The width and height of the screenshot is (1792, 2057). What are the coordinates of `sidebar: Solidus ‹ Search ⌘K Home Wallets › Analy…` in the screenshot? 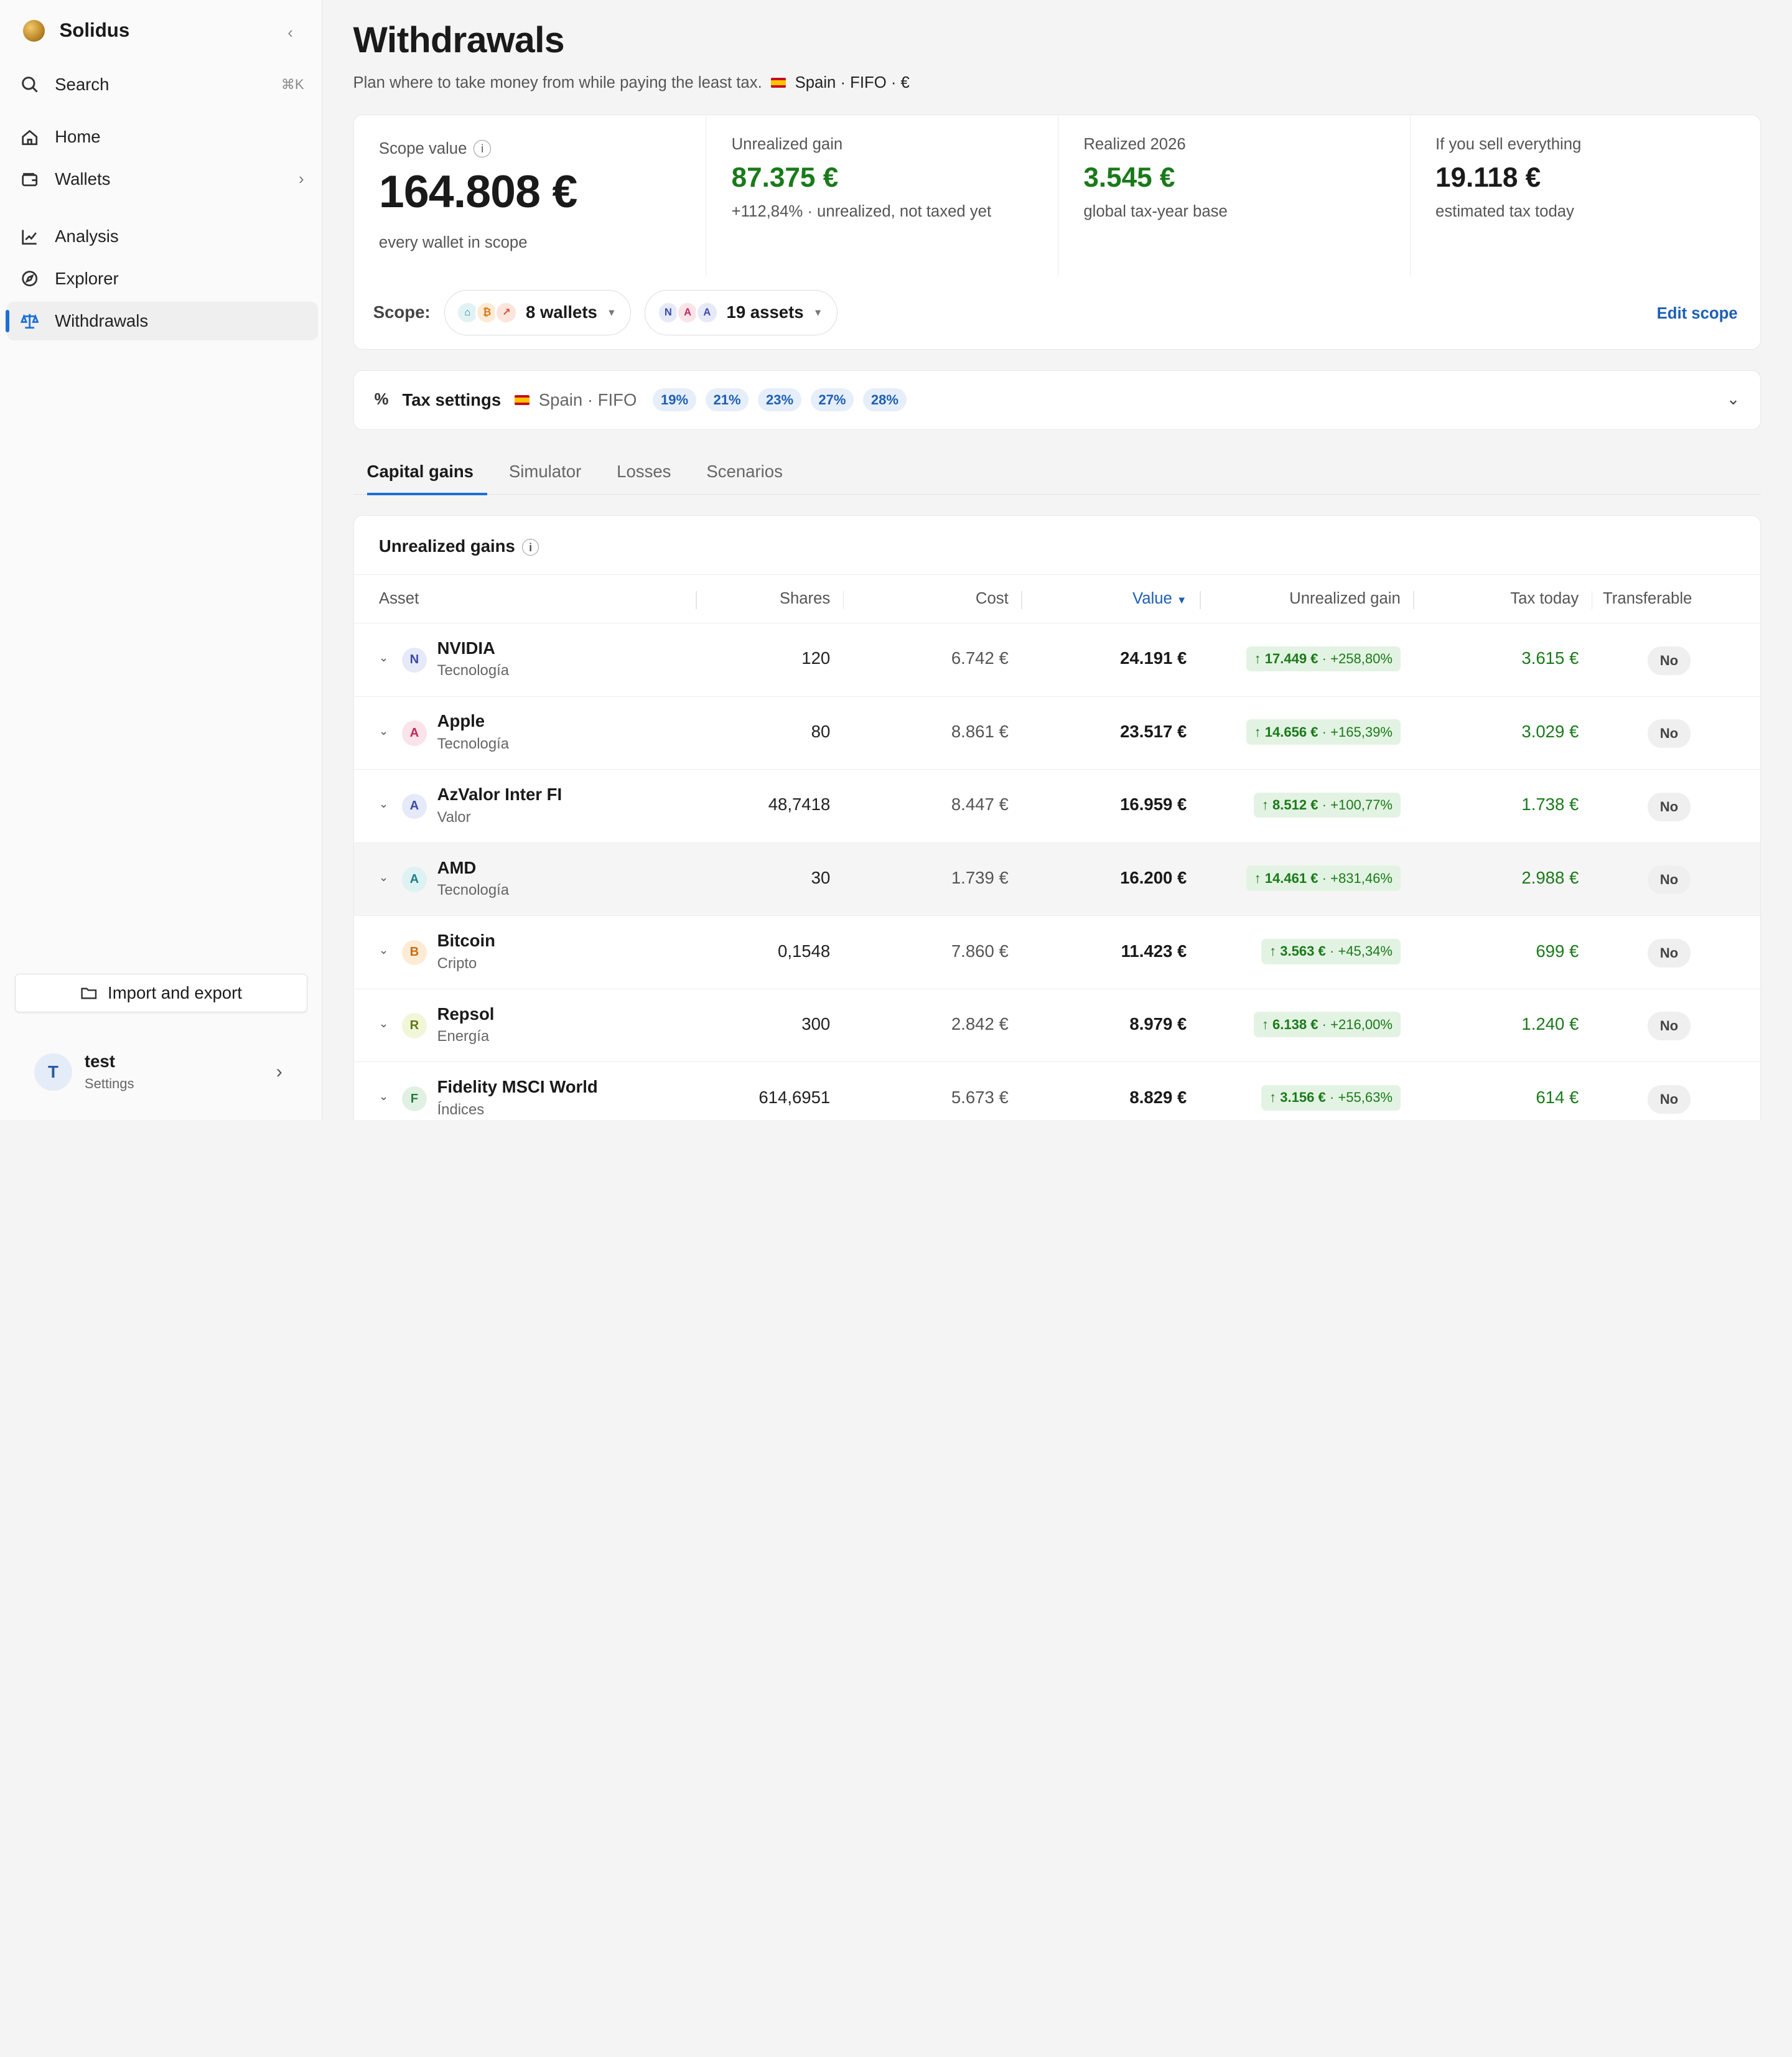 It's located at (161, 560).